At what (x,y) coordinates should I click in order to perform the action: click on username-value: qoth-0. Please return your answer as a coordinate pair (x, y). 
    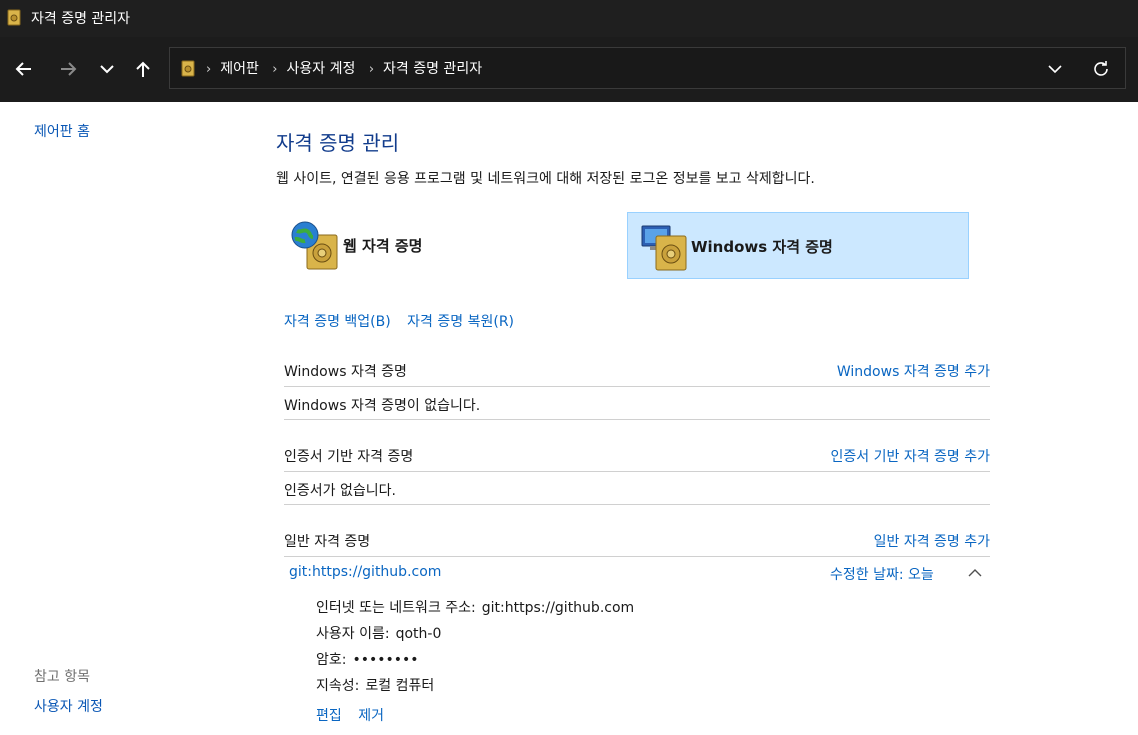
    Looking at the image, I should click on (418, 634).